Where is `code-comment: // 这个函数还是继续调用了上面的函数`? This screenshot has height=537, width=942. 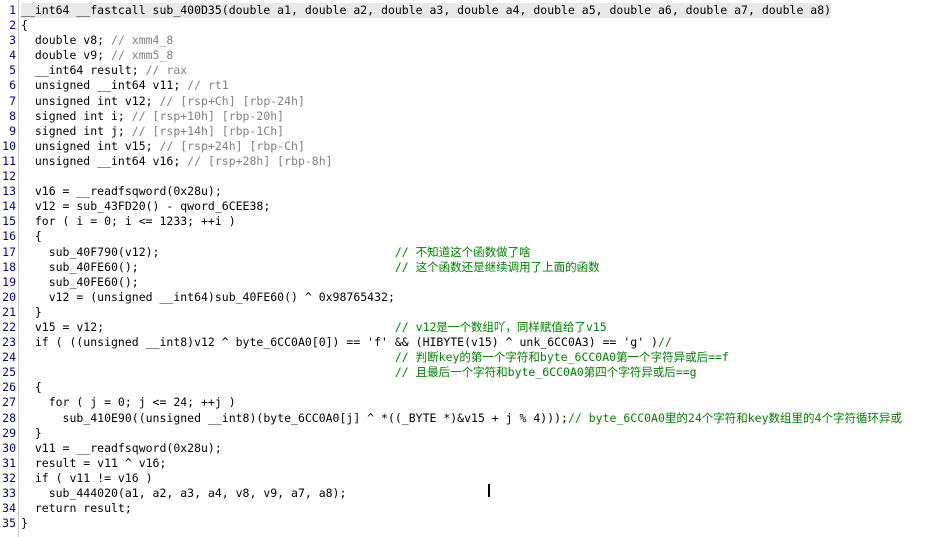 code-comment: // 这个函数还是继续调用了上面的函数 is located at coordinates (497, 266).